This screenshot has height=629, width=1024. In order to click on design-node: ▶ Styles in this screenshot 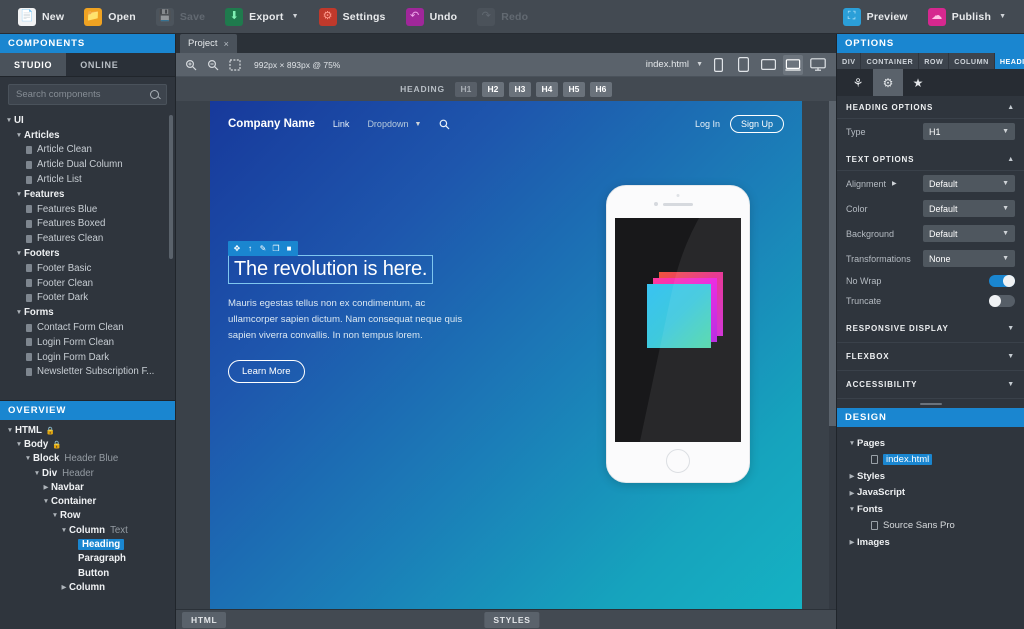, I will do `click(930, 476)`.